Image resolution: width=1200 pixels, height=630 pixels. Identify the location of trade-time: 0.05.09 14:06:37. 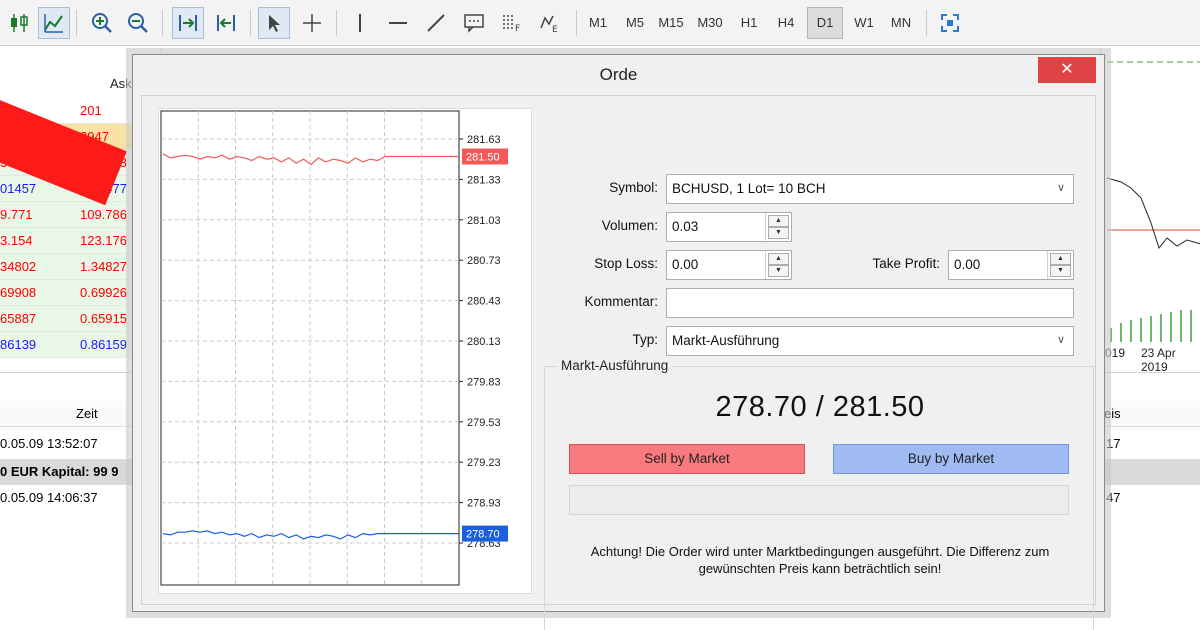
(49, 497).